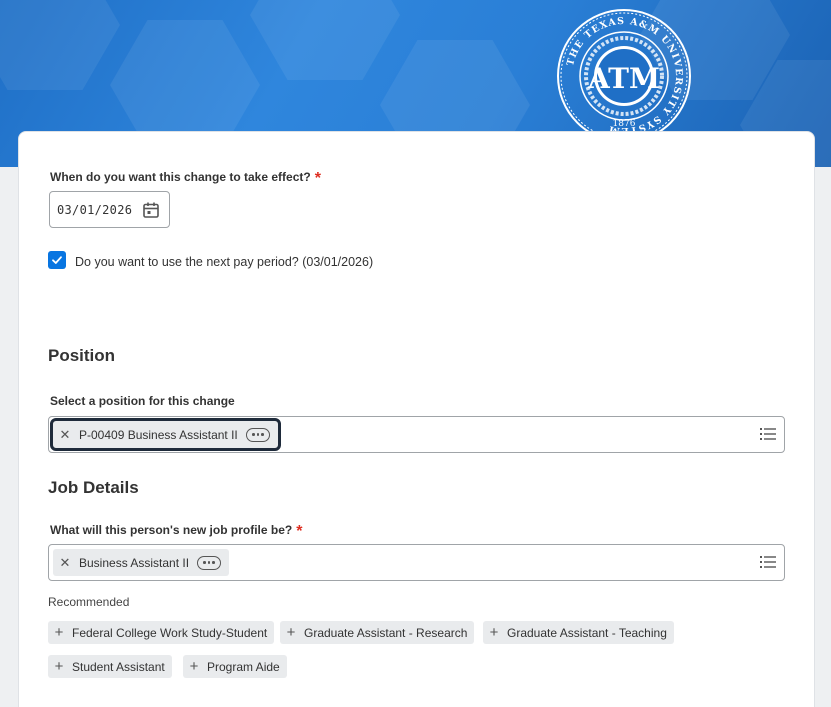  I want to click on position-selected-pill: ✕ P-00409 Business Assistant II, so click(165, 434).